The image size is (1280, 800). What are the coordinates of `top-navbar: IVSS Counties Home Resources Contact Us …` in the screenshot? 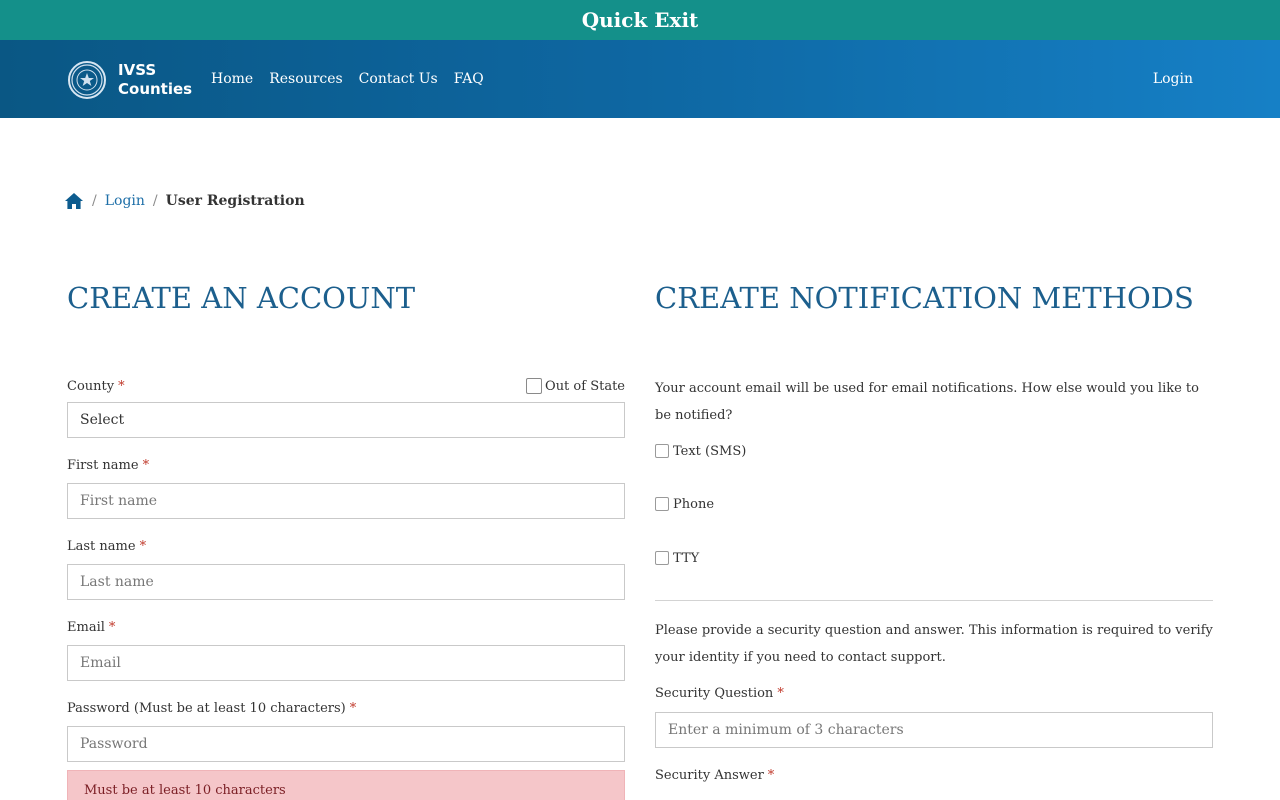 It's located at (640, 79).